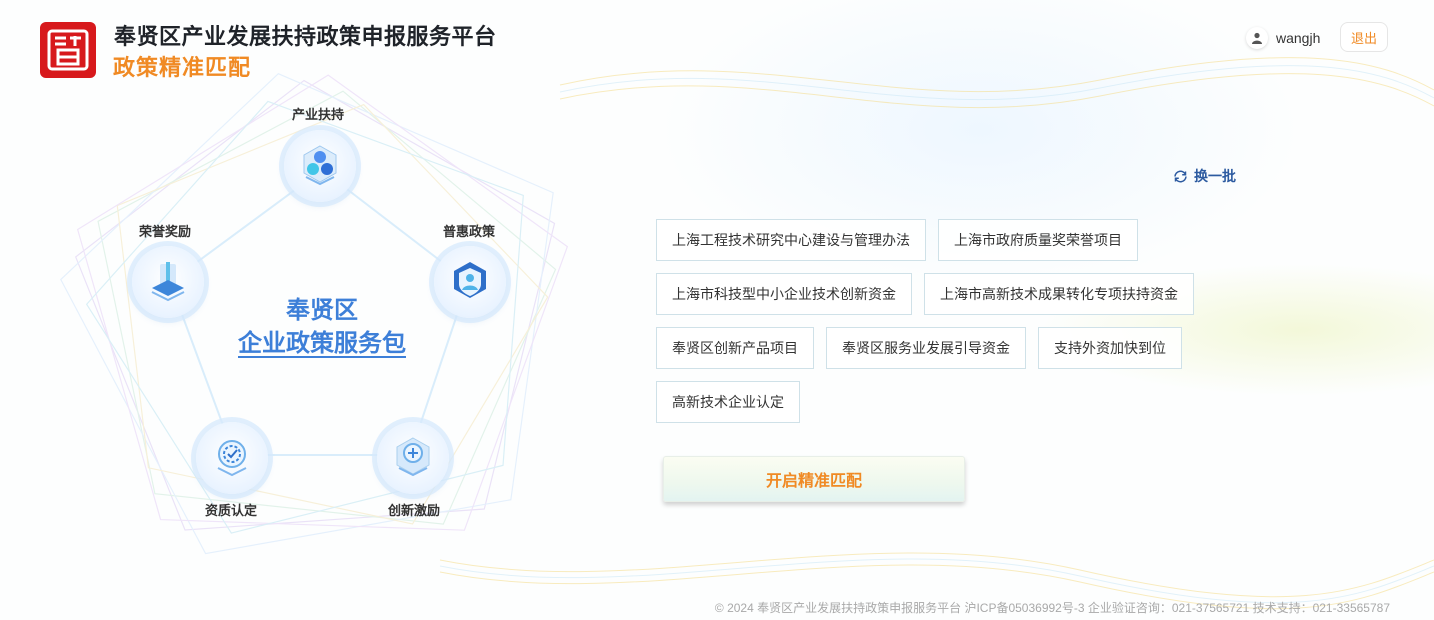 The image size is (1434, 620). What do you see at coordinates (470, 282) in the screenshot?
I see `shield-policy-icon` at bounding box center [470, 282].